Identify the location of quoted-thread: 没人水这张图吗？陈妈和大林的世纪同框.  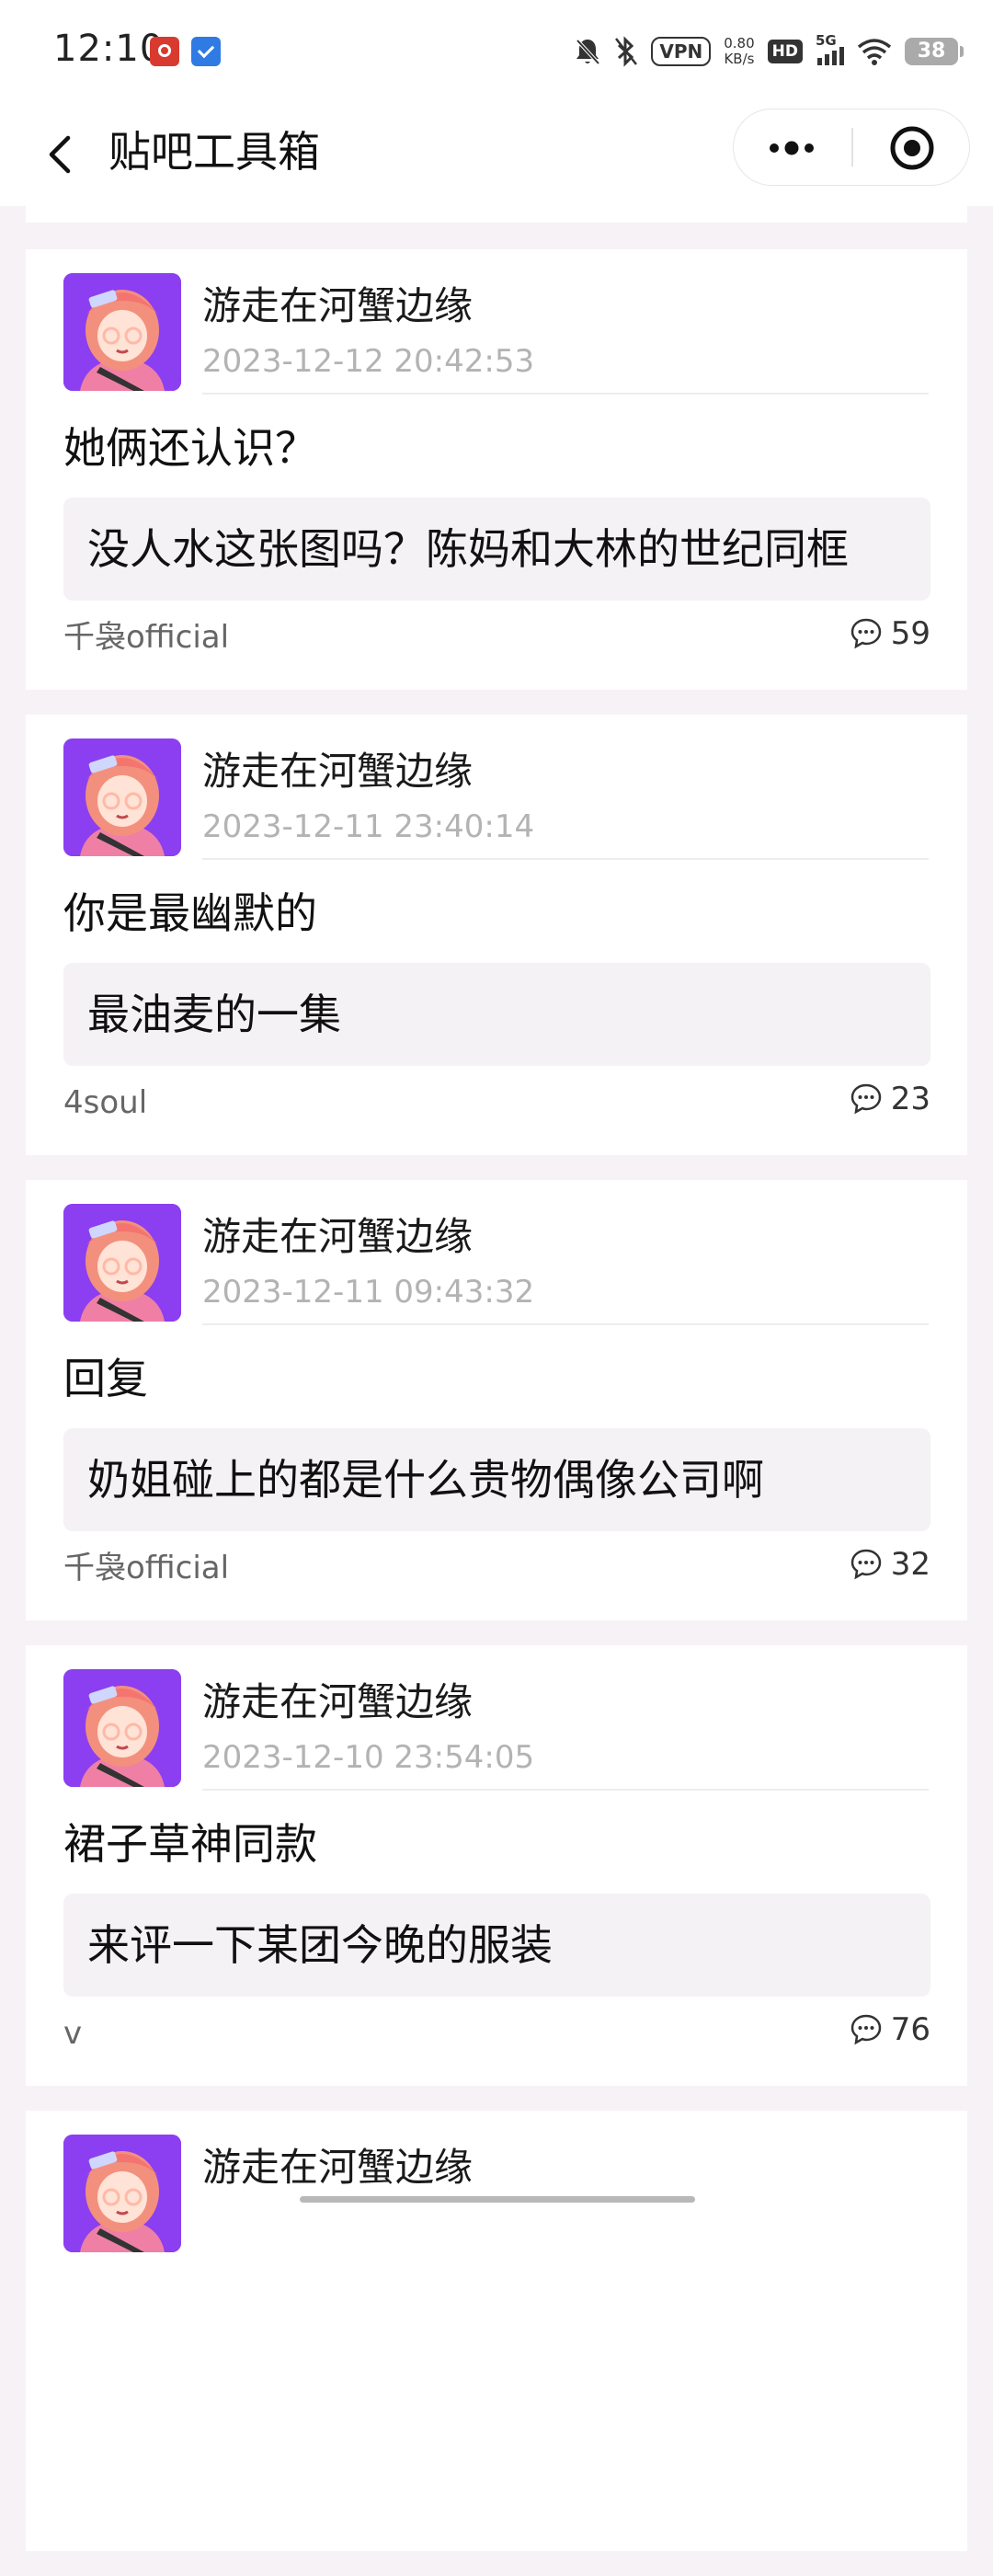
(496, 549).